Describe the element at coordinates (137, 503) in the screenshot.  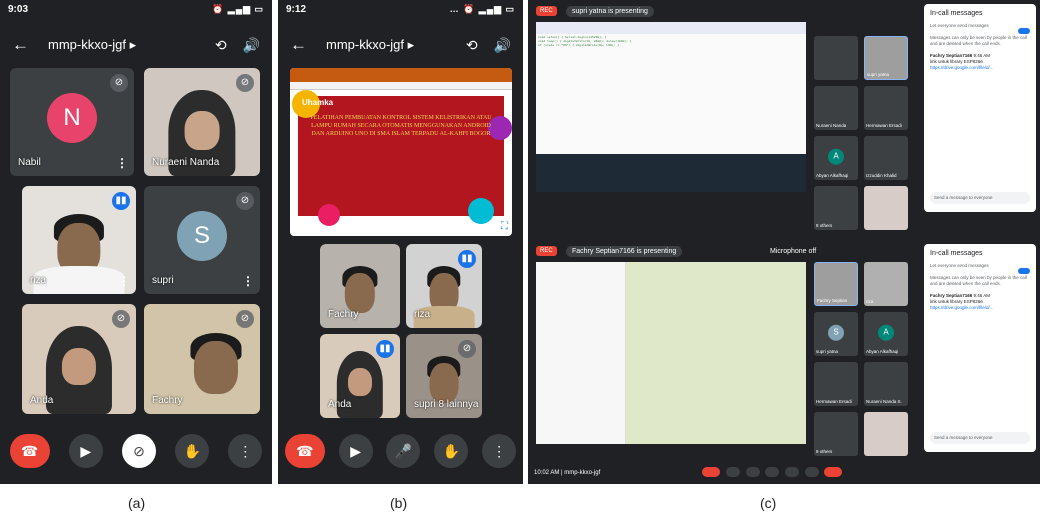
I see `caption-a: (a)` at that location.